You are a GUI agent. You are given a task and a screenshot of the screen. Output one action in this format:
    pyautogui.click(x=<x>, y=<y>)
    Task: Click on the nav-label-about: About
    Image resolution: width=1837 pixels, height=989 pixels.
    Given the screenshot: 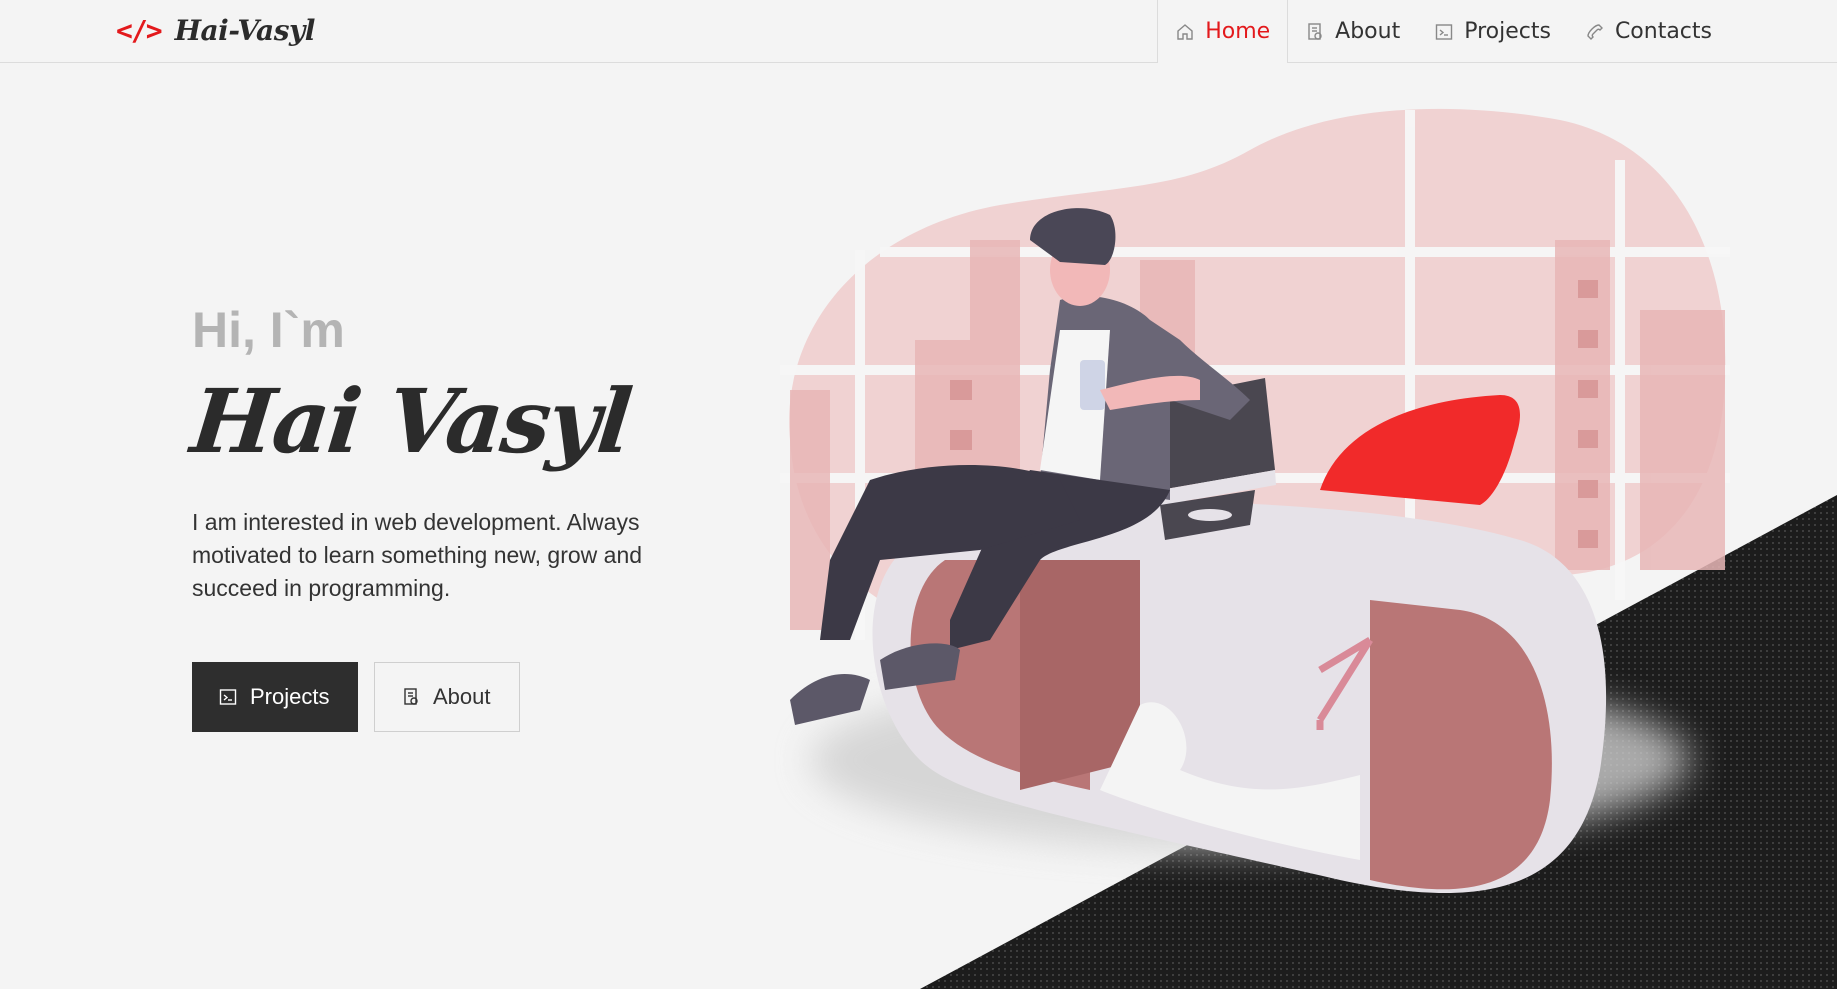 What is the action you would take?
    pyautogui.click(x=1368, y=31)
    